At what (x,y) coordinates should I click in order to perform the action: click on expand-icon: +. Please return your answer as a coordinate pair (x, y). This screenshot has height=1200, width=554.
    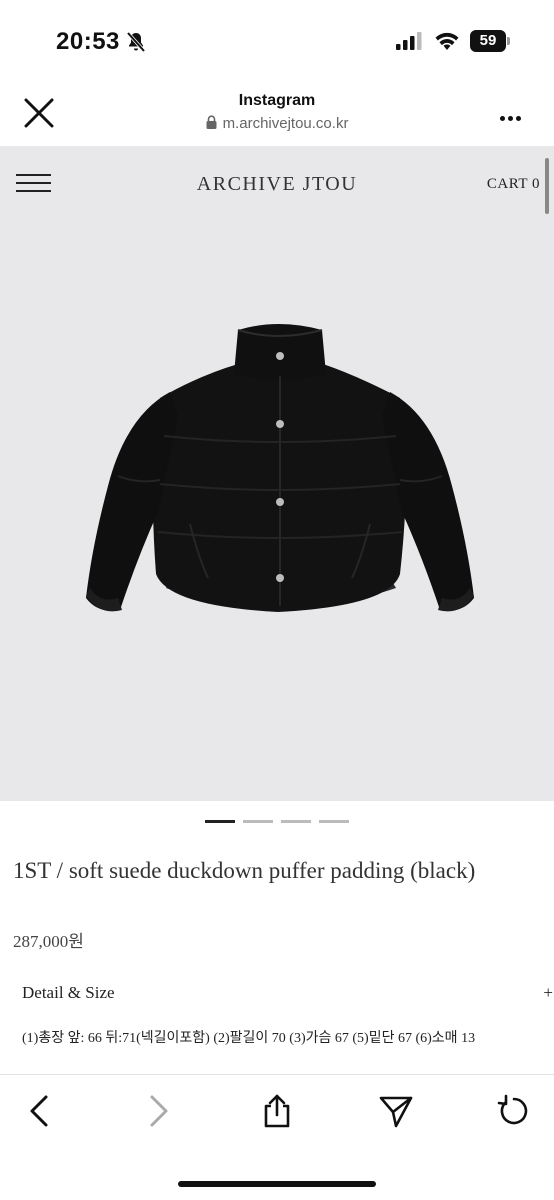
    Looking at the image, I should click on (548, 993).